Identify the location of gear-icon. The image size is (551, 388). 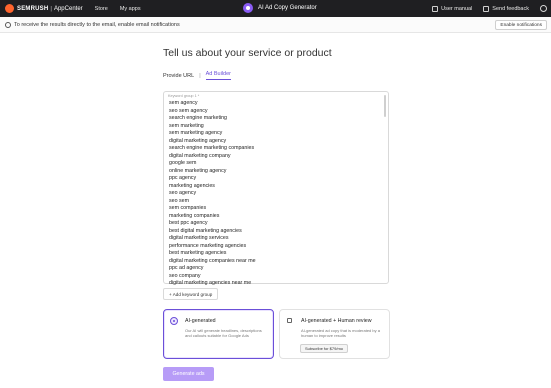
(543, 8).